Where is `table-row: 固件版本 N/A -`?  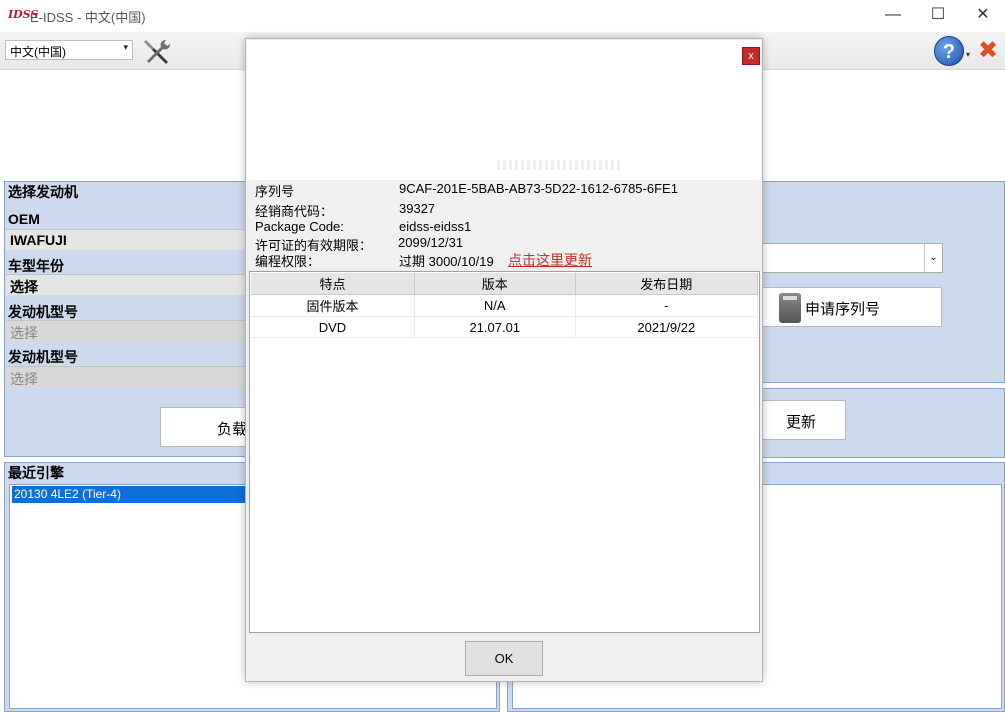 table-row: 固件版本 N/A - is located at coordinates (505, 305).